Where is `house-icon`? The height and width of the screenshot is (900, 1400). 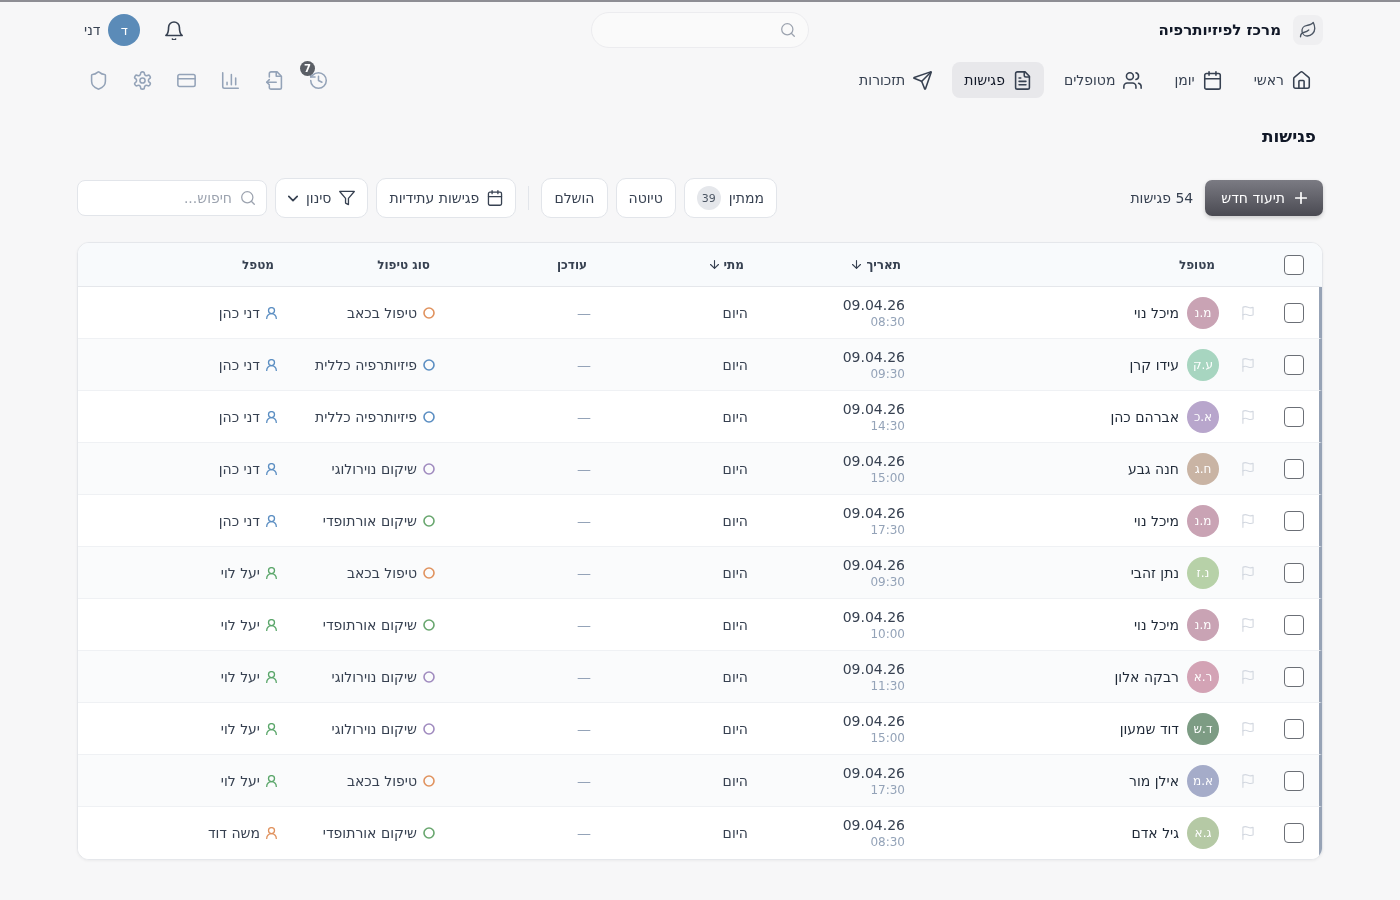 house-icon is located at coordinates (1301, 80).